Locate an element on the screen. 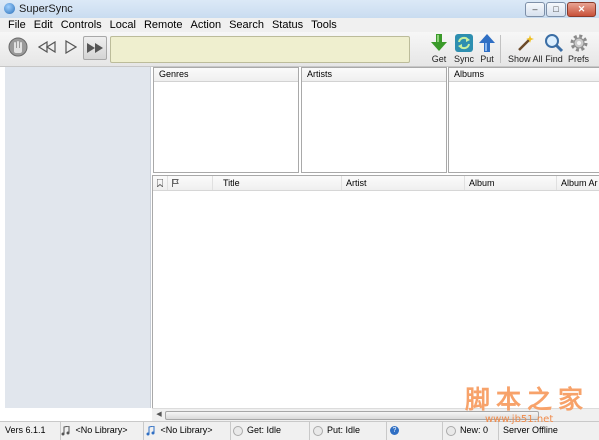  menu-controls: Controls is located at coordinates (81, 25).